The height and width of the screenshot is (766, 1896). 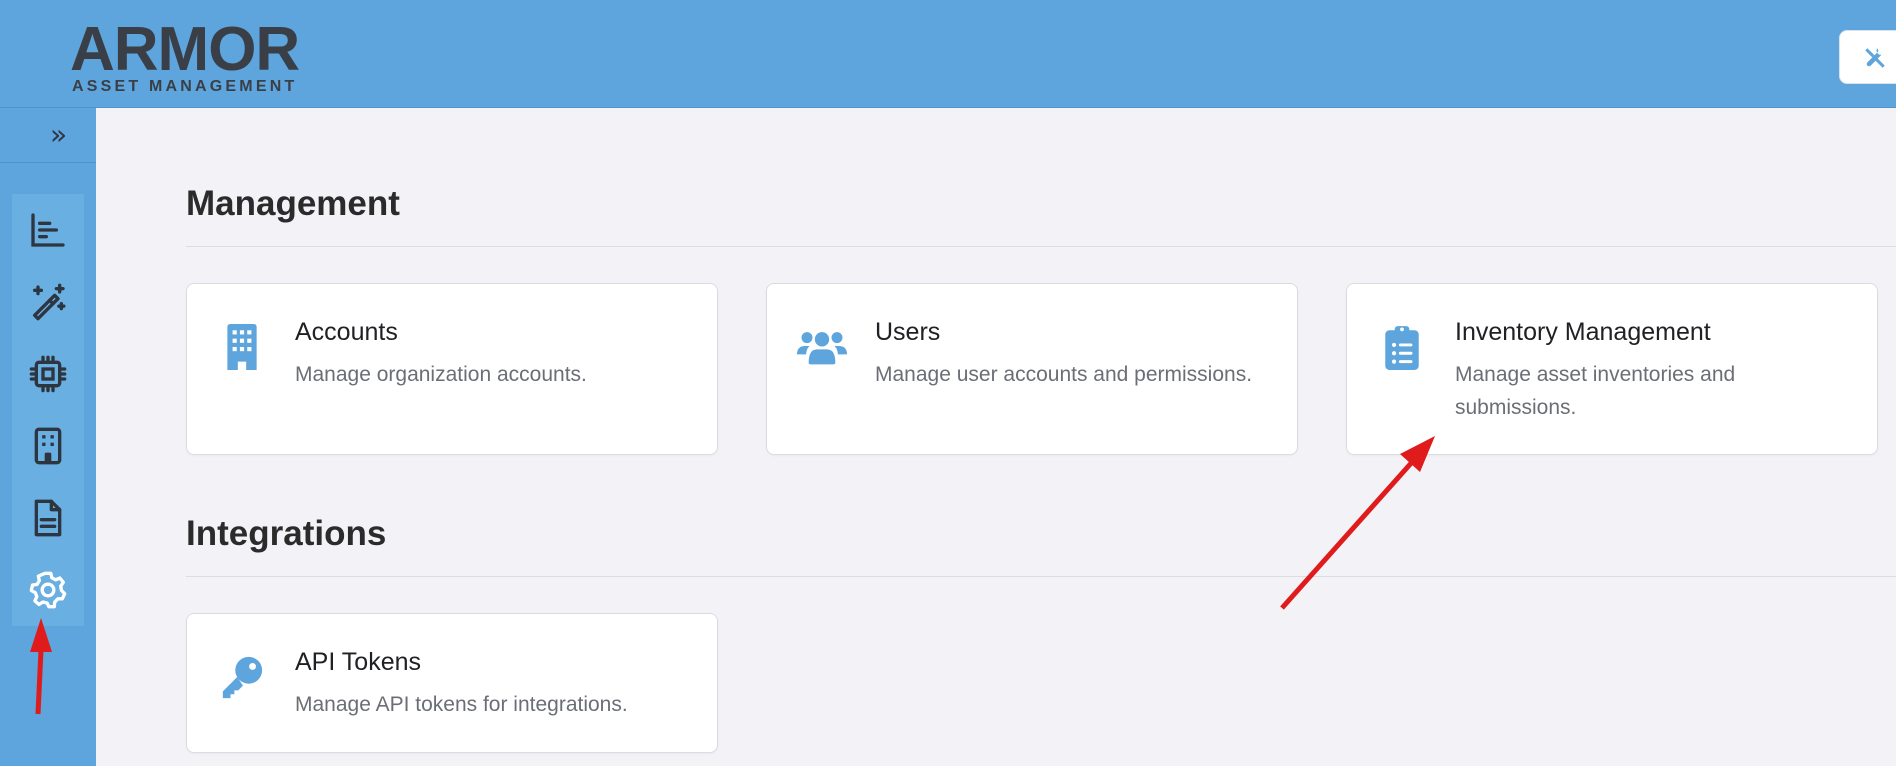 What do you see at coordinates (461, 704) in the screenshot?
I see `card-description: Manage API tokens for integrations.` at bounding box center [461, 704].